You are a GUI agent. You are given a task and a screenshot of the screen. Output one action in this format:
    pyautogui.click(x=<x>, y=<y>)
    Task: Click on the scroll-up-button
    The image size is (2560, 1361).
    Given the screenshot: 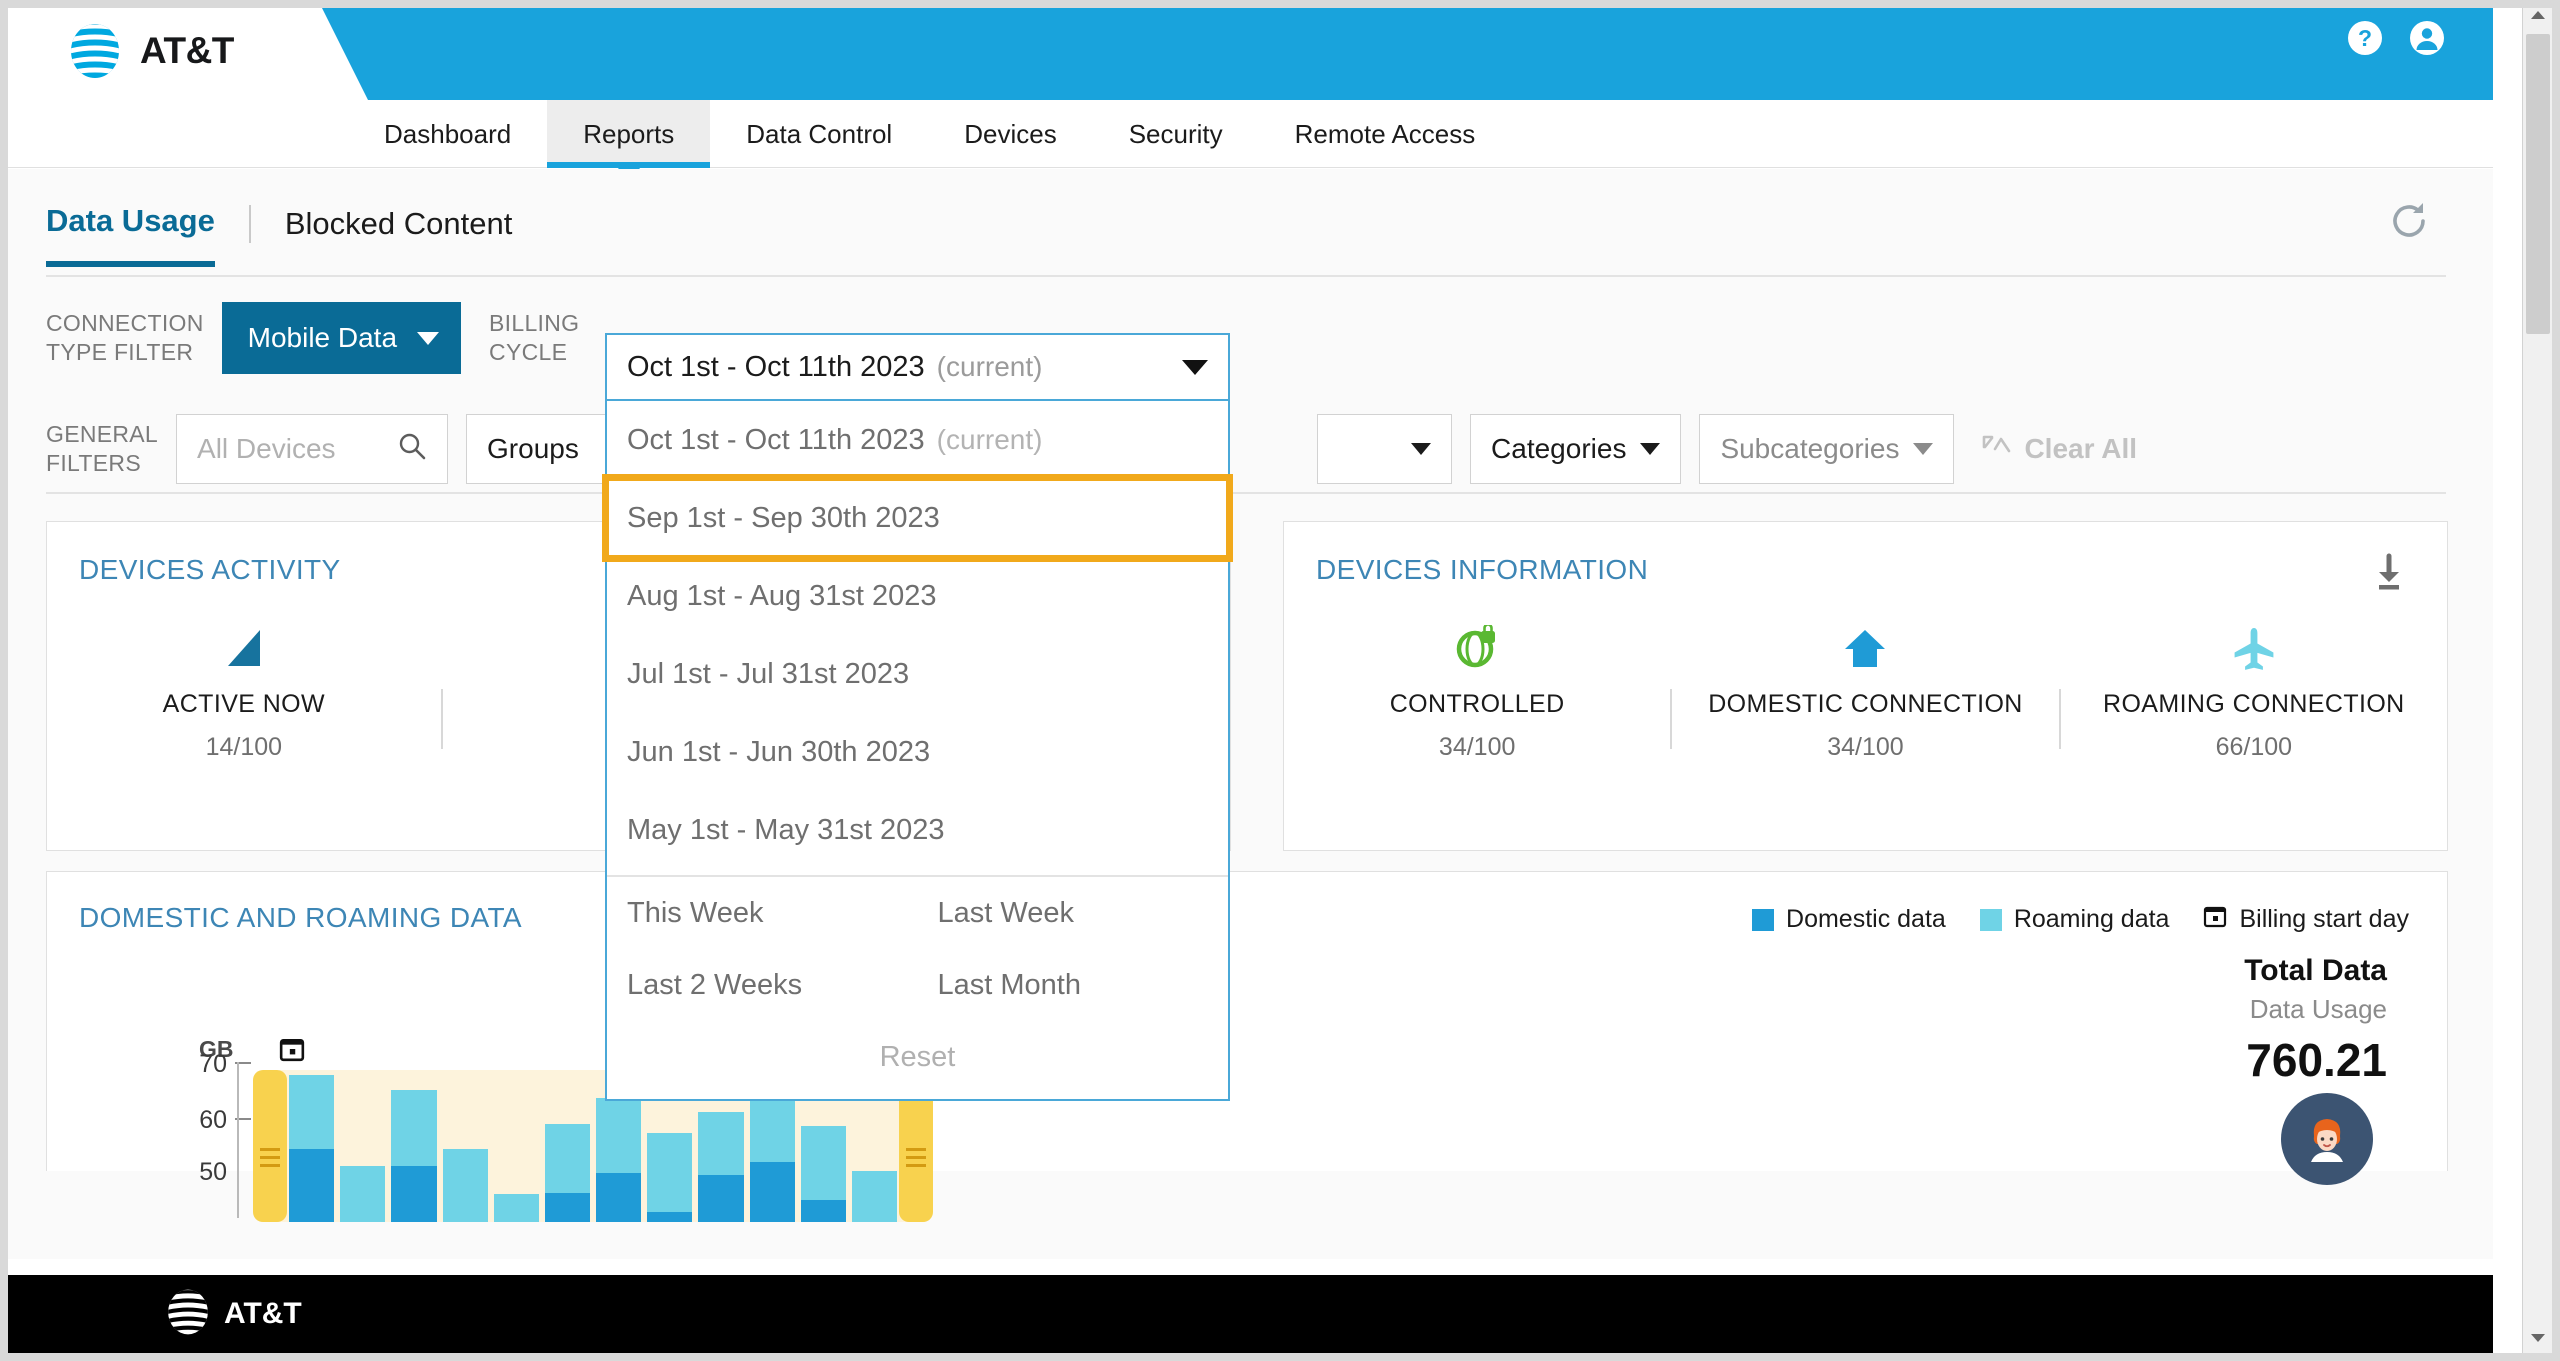 What is the action you would take?
    pyautogui.click(x=2538, y=15)
    